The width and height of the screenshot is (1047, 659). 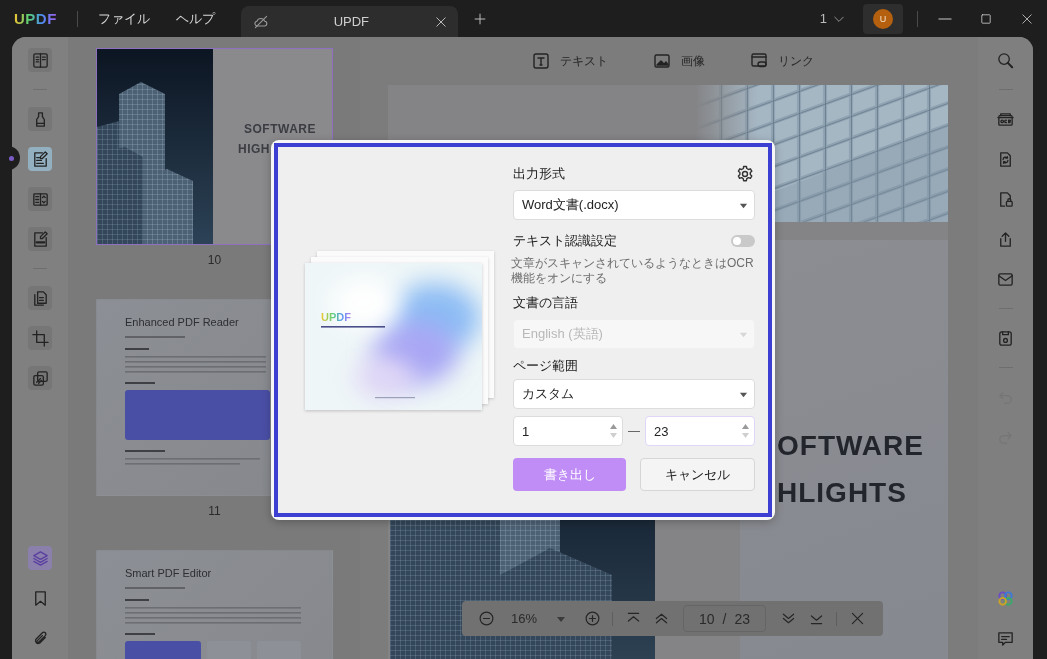 I want to click on range-dash: —, so click(x=634, y=431).